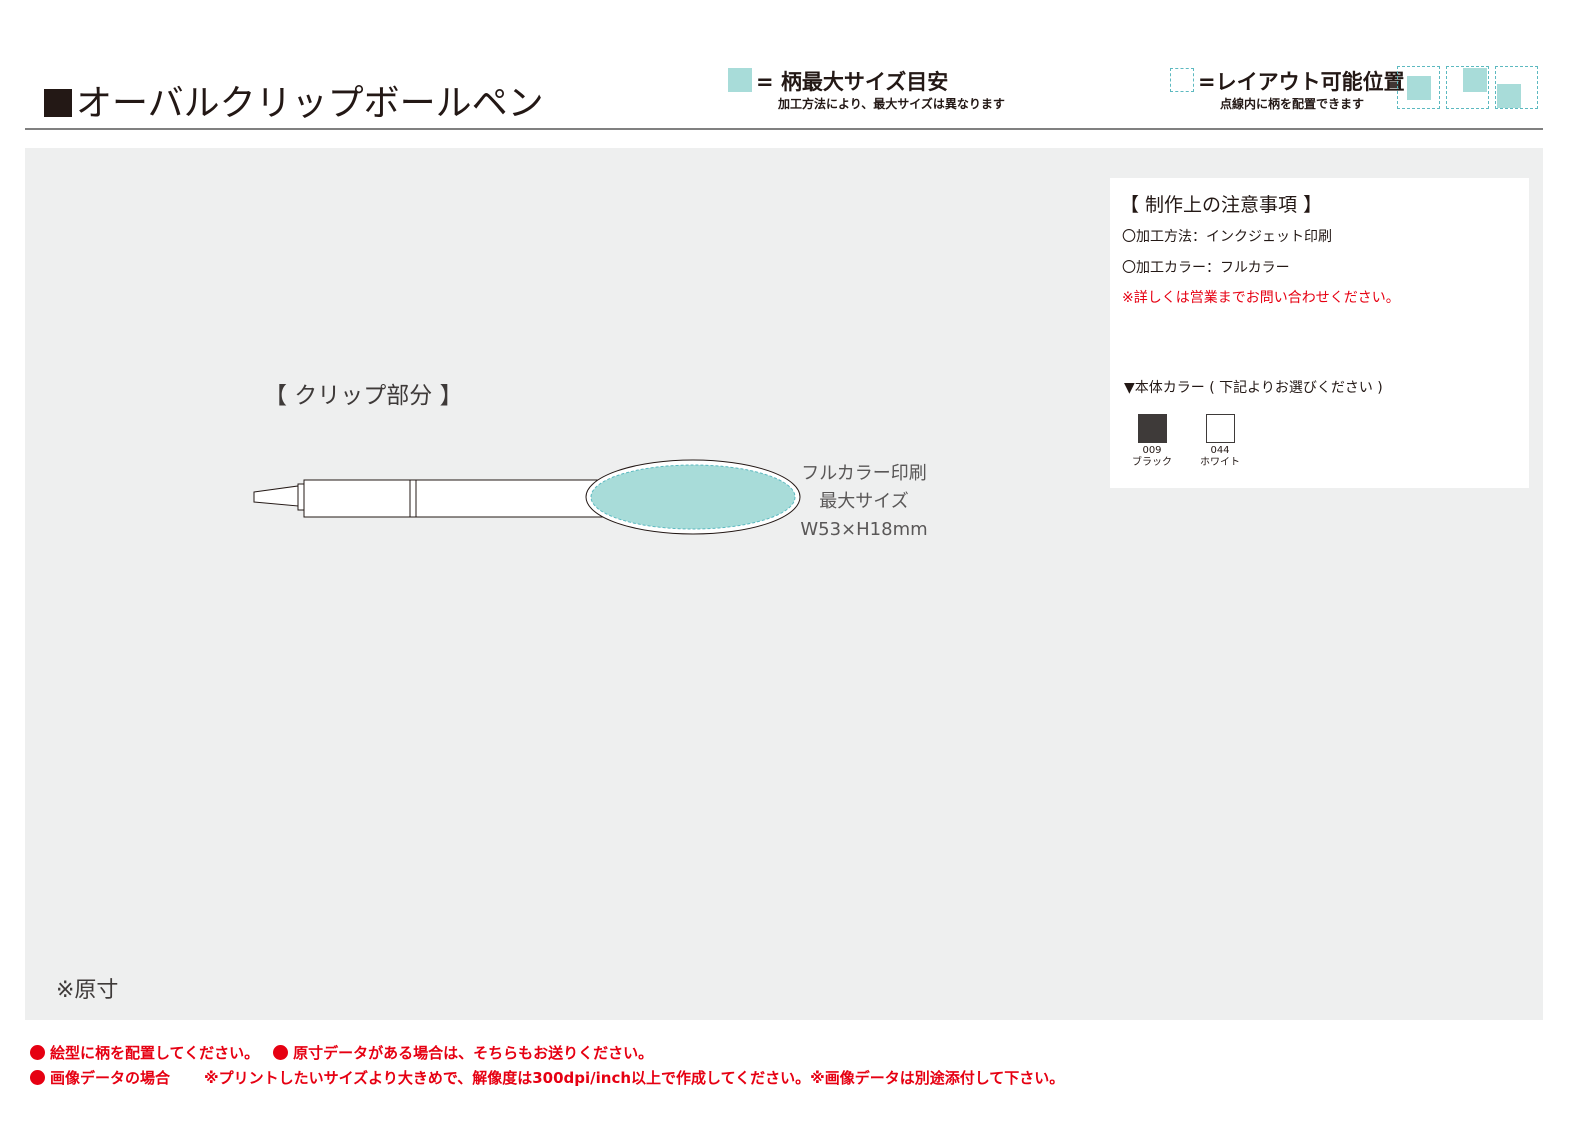 The image size is (1587, 1122). What do you see at coordinates (1467, 87) in the screenshot?
I see `layout-example-top-icon` at bounding box center [1467, 87].